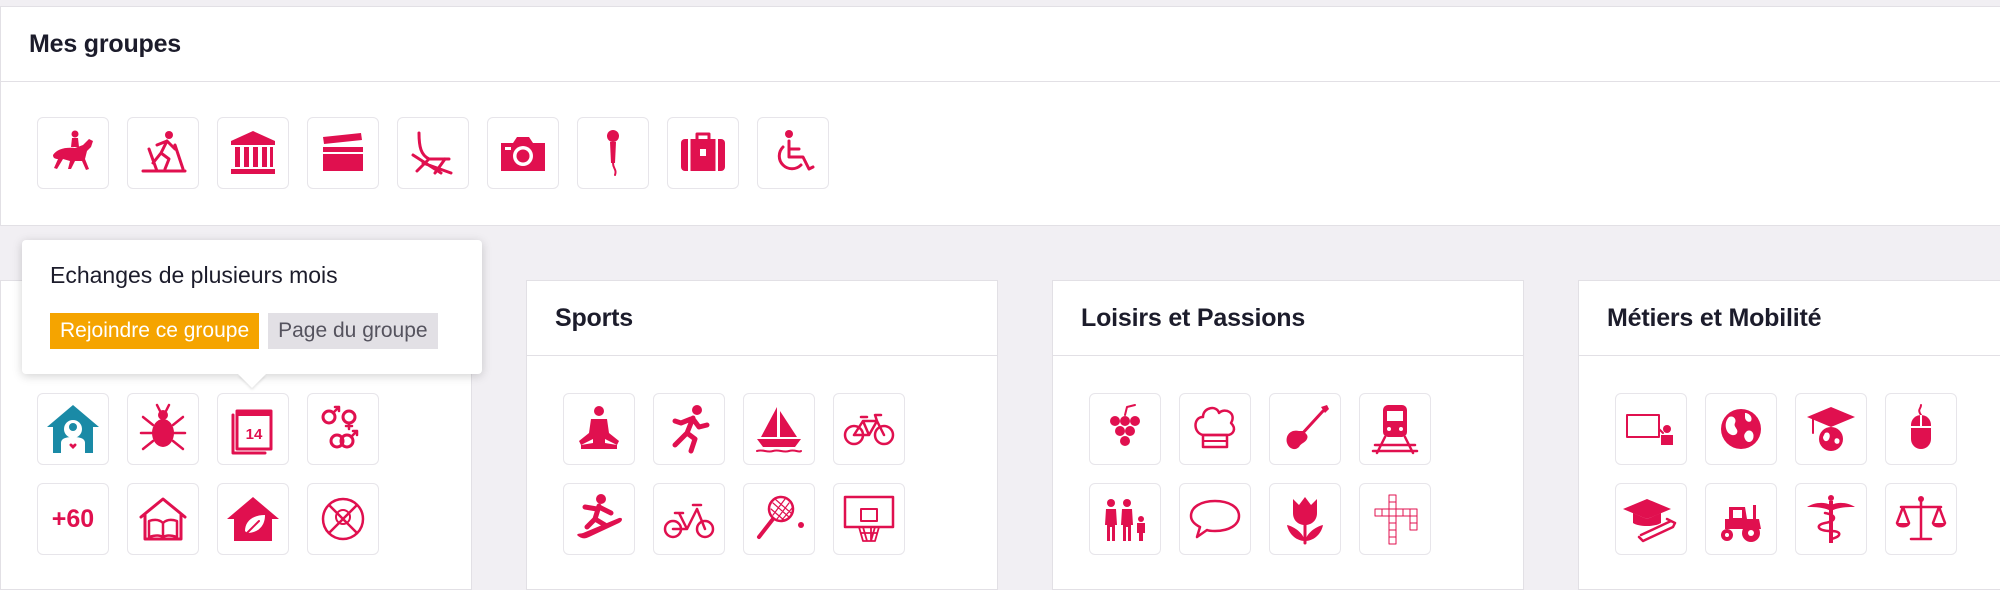 This screenshot has height=590, width=2000. I want to click on group-guitare, so click(1305, 429).